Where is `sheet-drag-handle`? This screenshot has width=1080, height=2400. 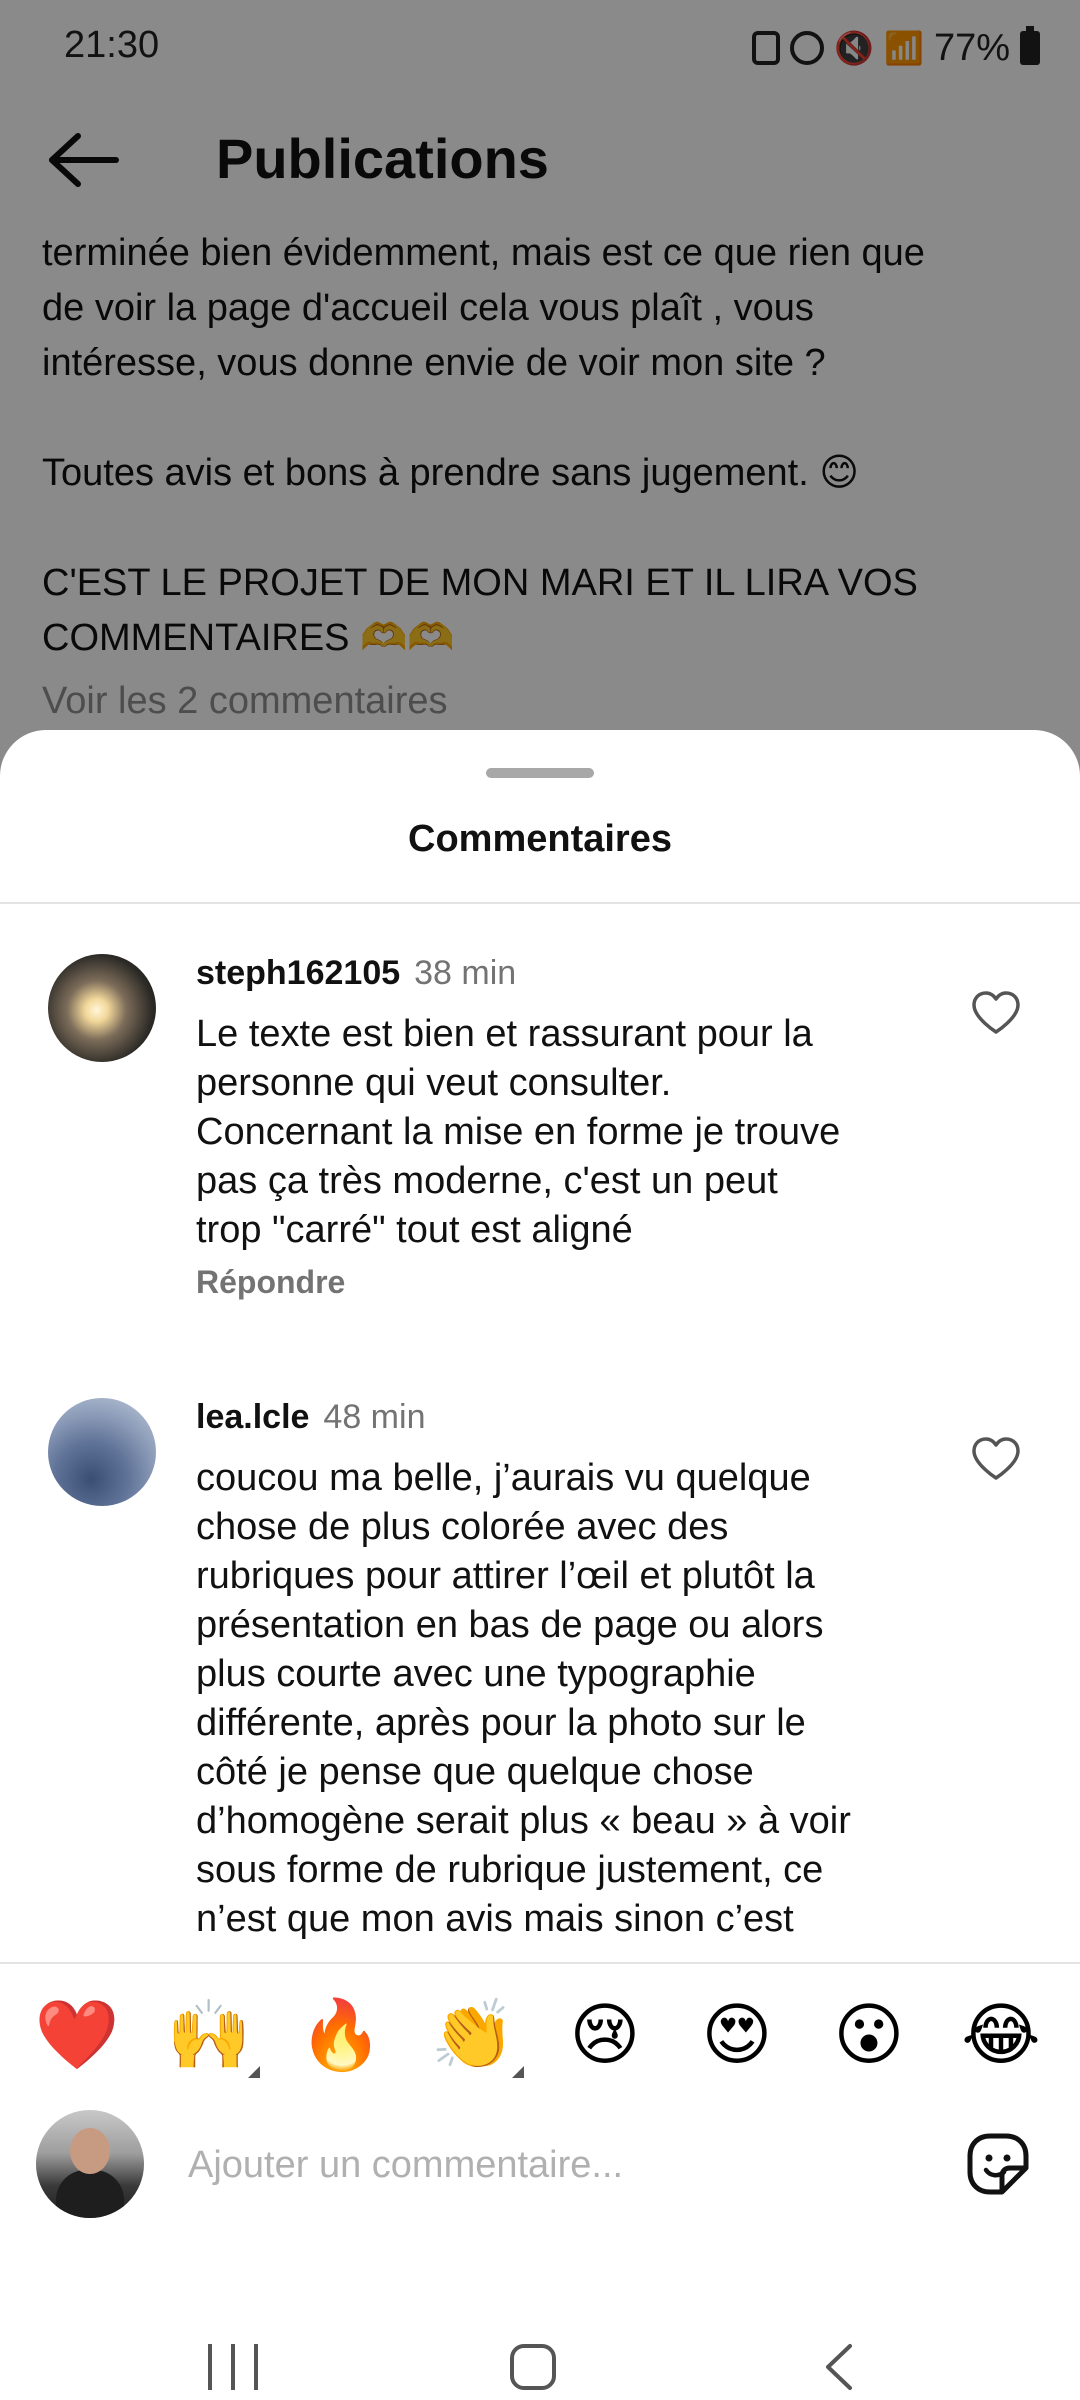 sheet-drag-handle is located at coordinates (540, 773).